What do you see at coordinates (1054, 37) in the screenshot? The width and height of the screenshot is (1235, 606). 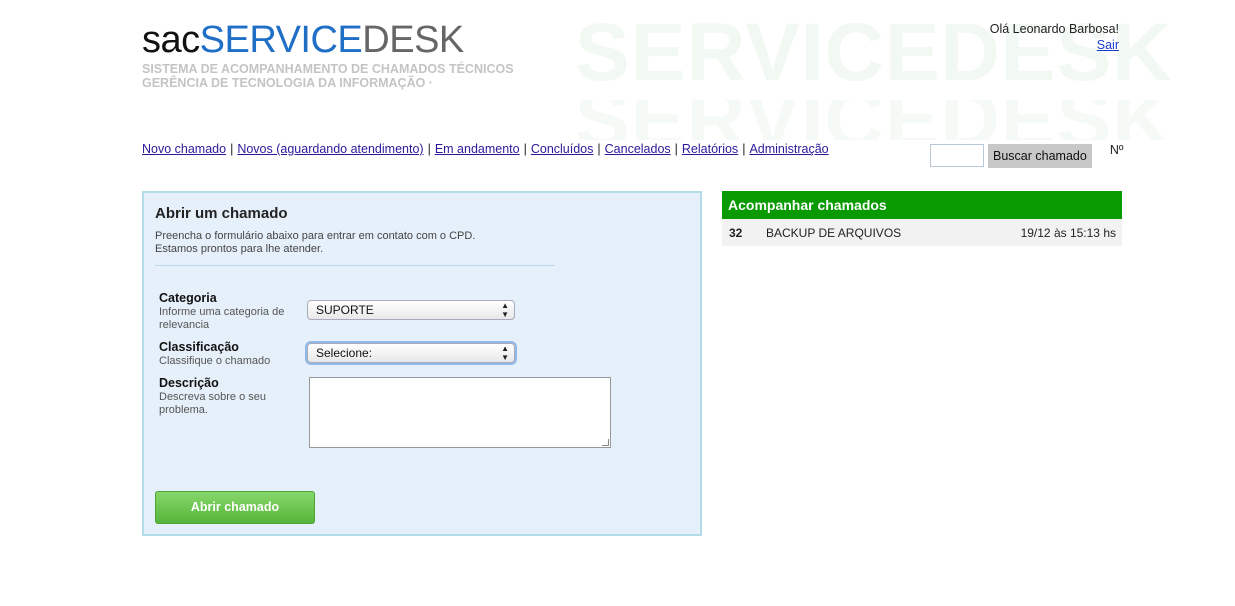 I see `user-box: Olá Leonardo Barbosa! Sair` at bounding box center [1054, 37].